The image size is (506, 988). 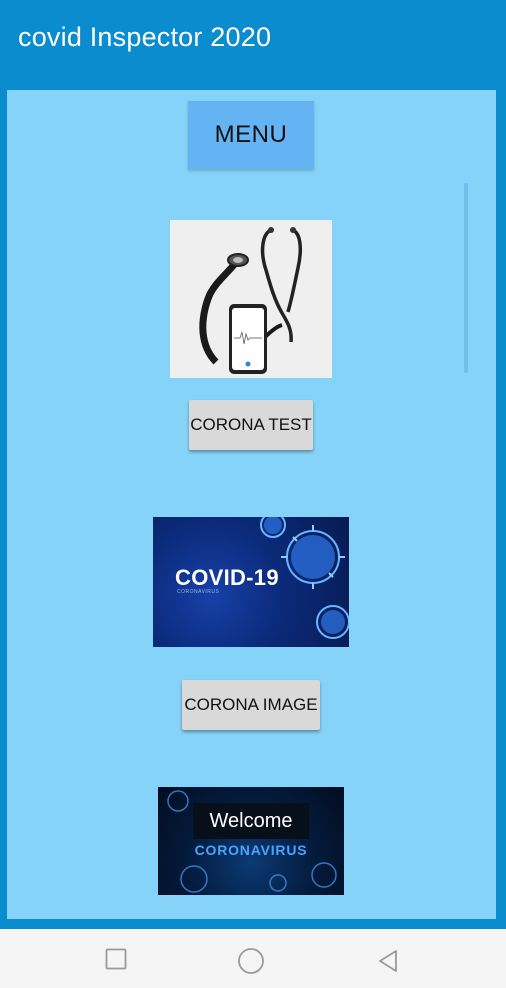 I want to click on app-bar: covid Inspector 2020, so click(x=253, y=40).